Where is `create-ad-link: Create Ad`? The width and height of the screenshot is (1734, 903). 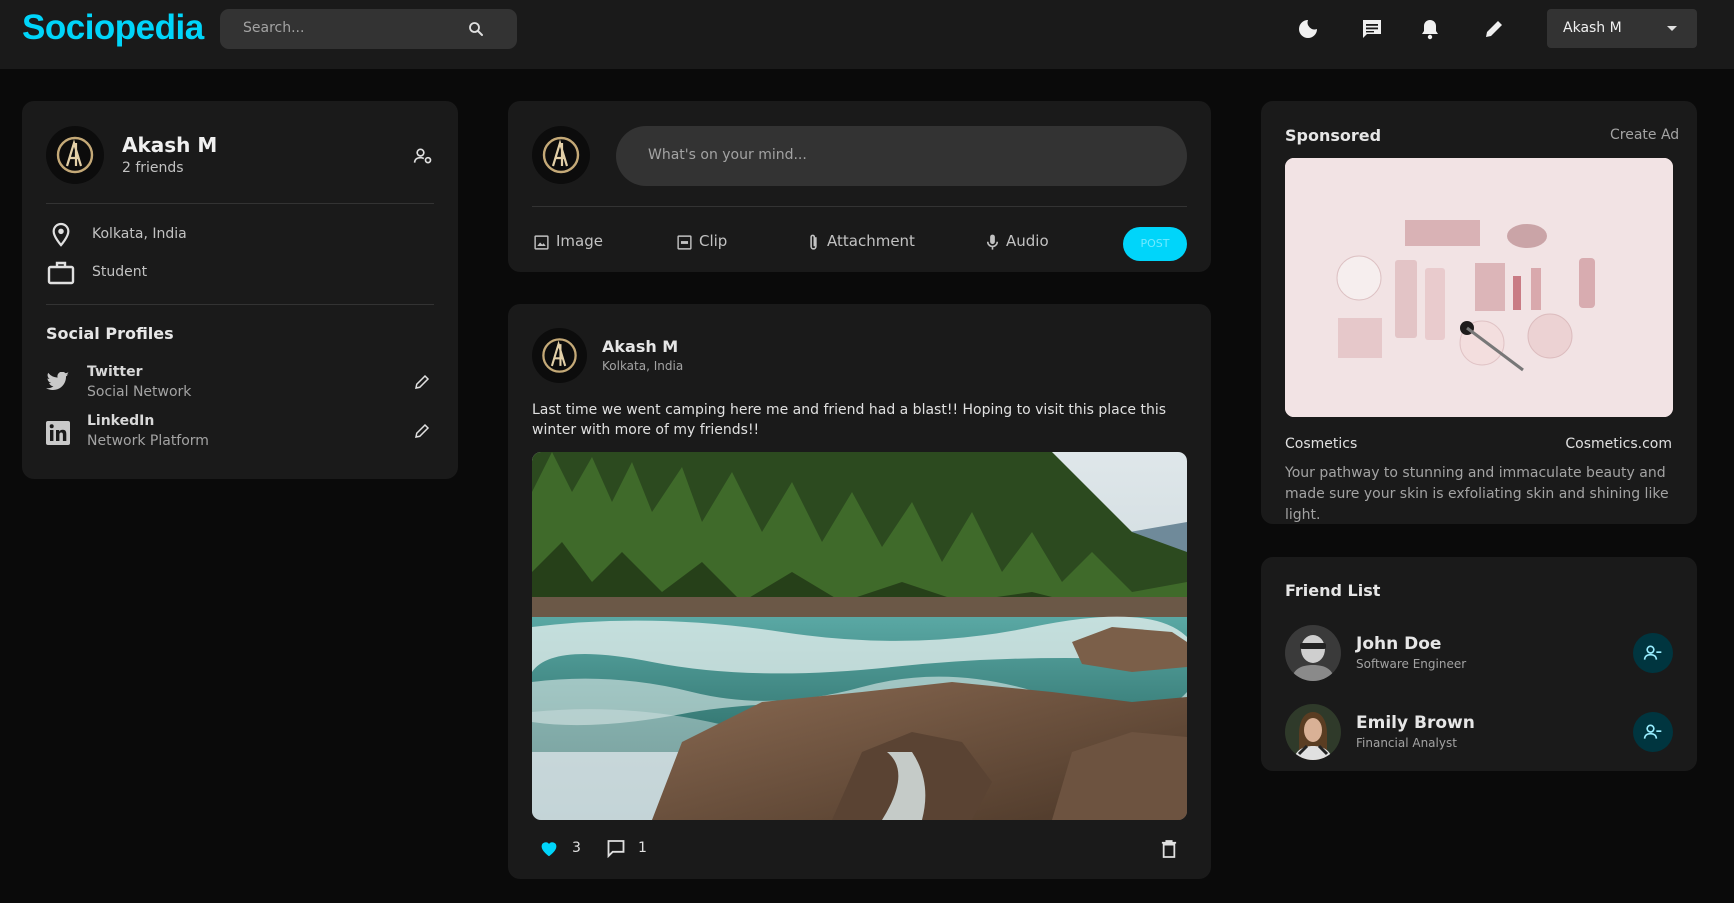 create-ad-link: Create Ad is located at coordinates (1644, 135).